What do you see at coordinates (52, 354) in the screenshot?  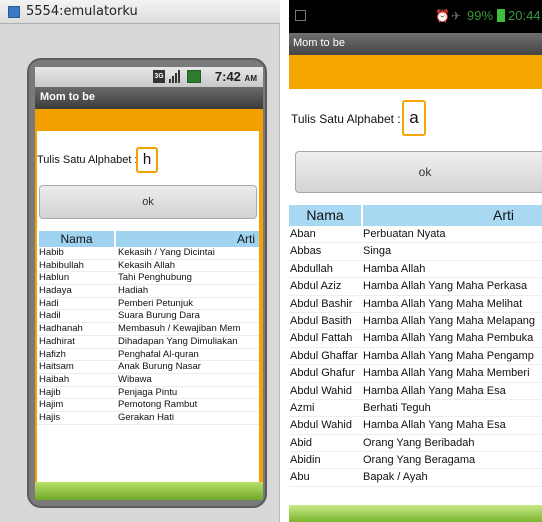 I see `row-nama: Hafizh` at bounding box center [52, 354].